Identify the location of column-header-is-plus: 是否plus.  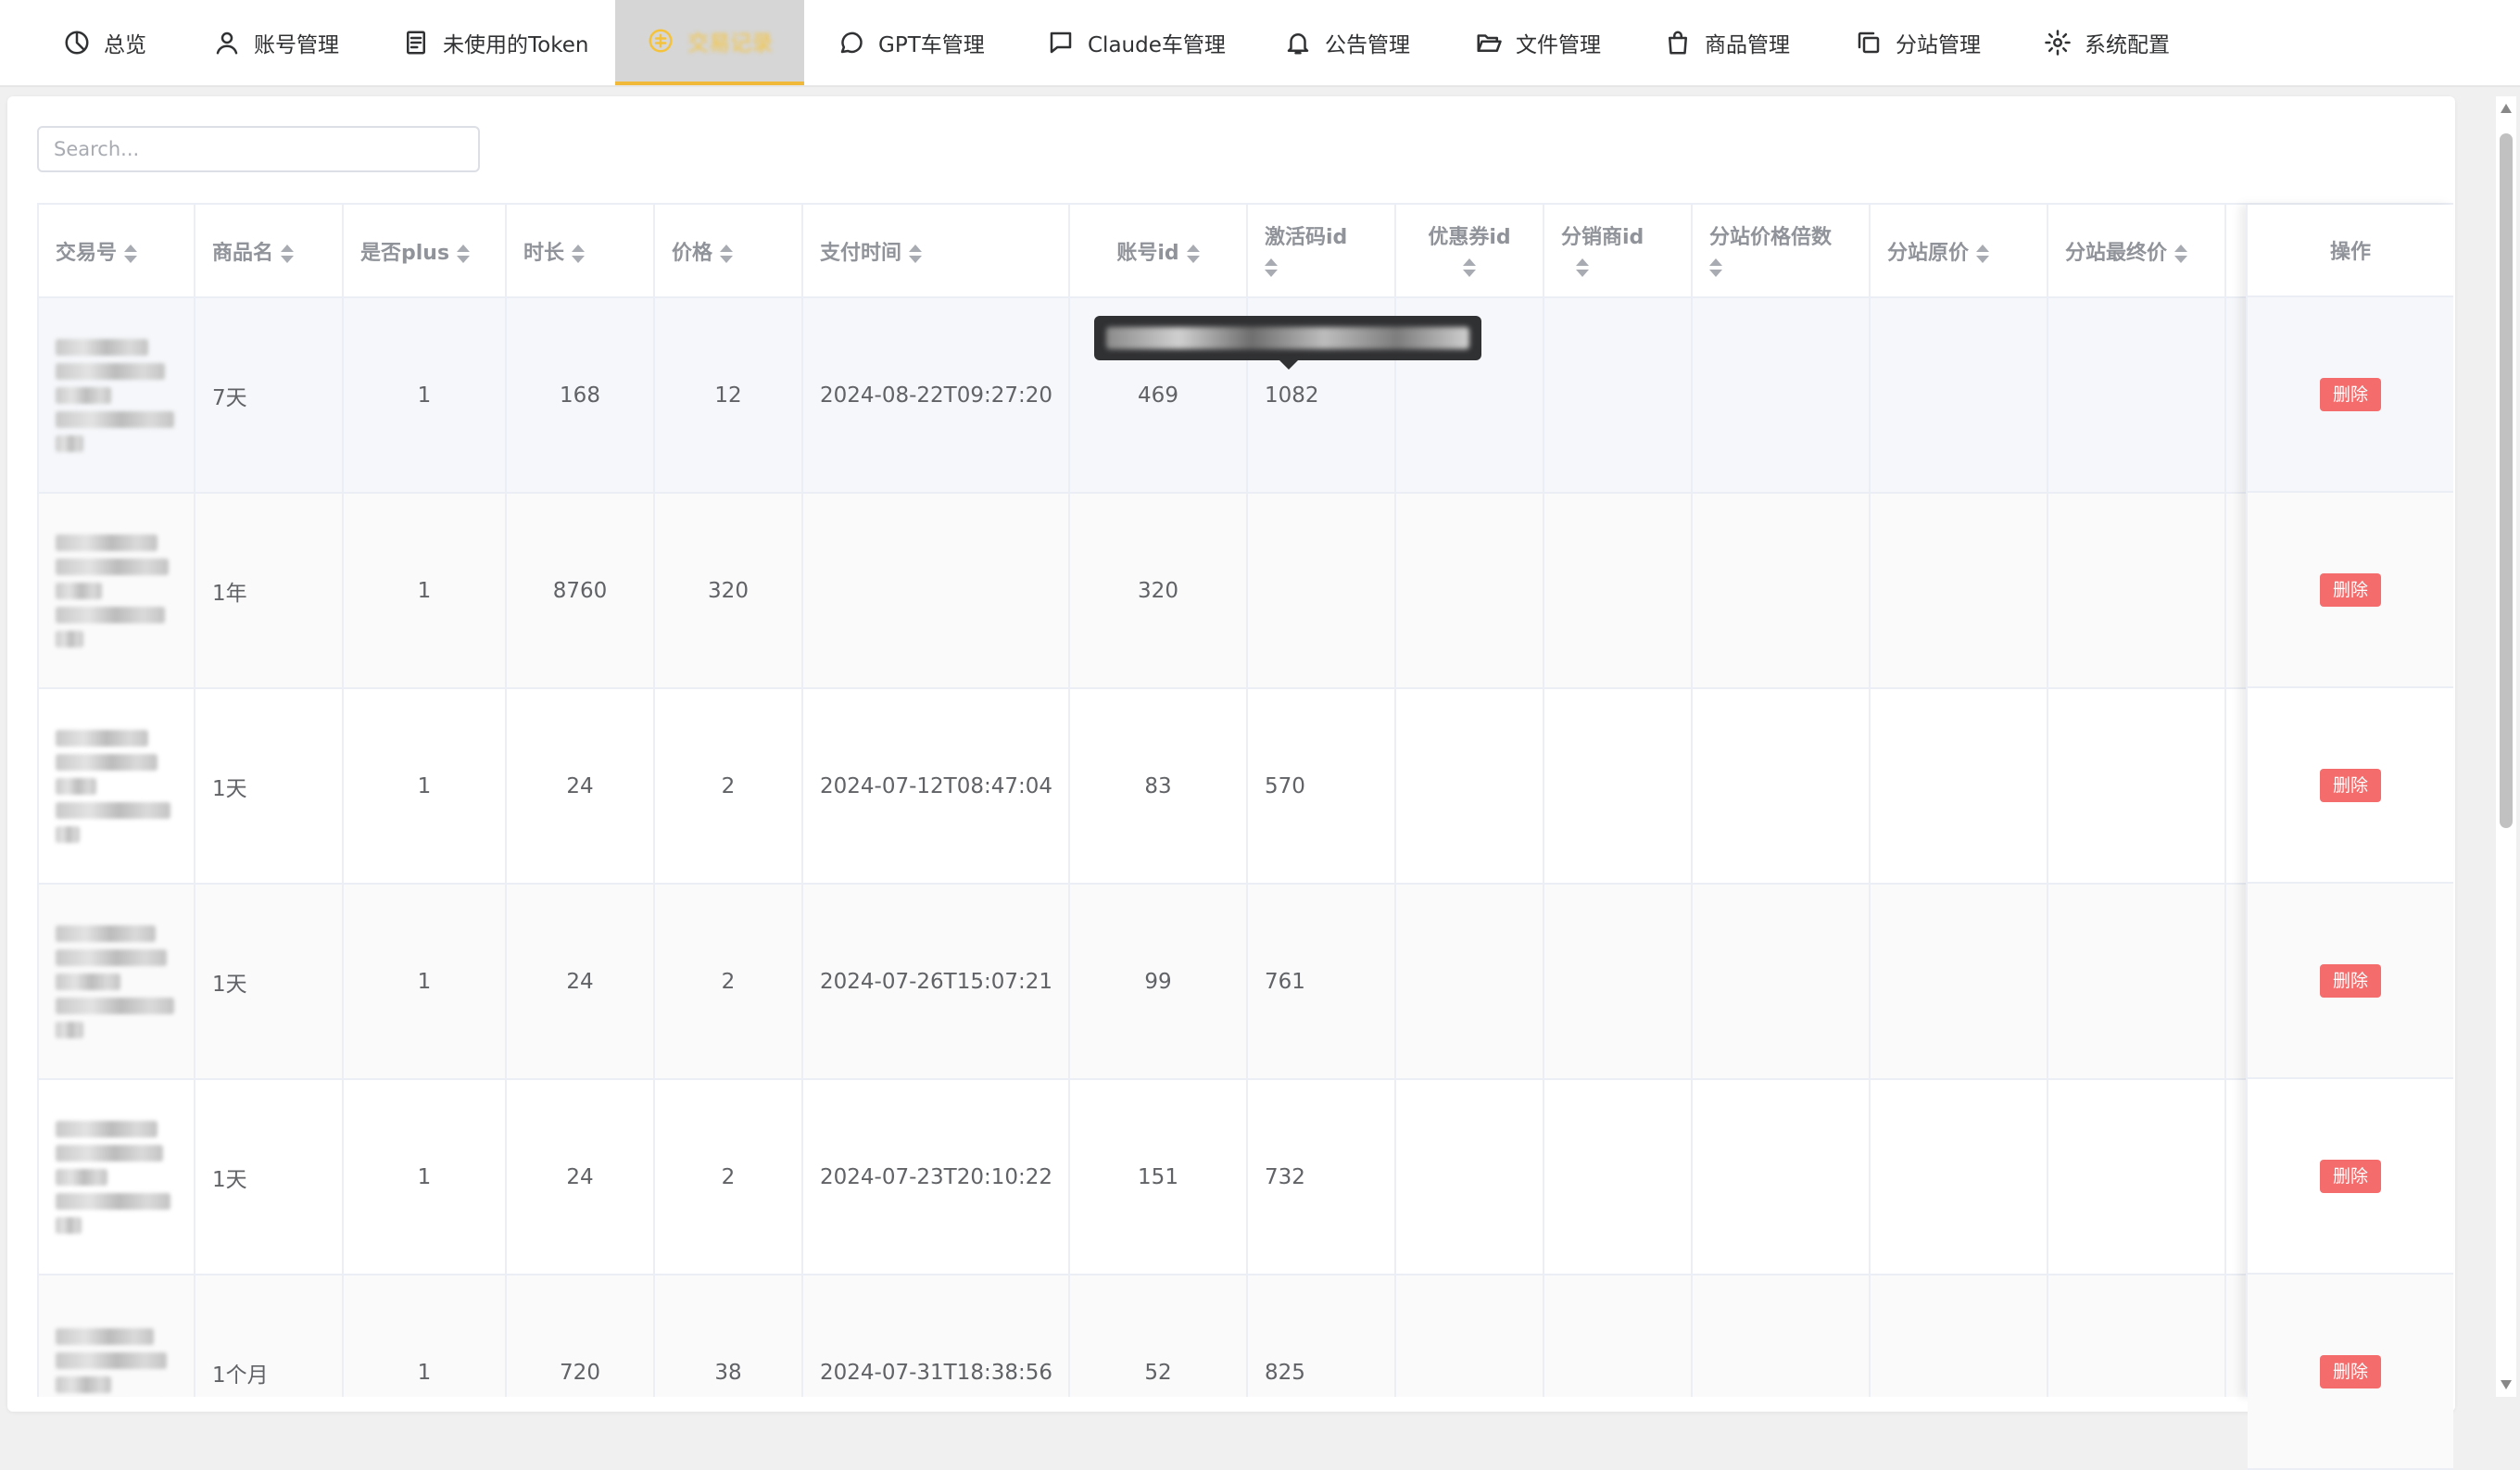
(425, 251).